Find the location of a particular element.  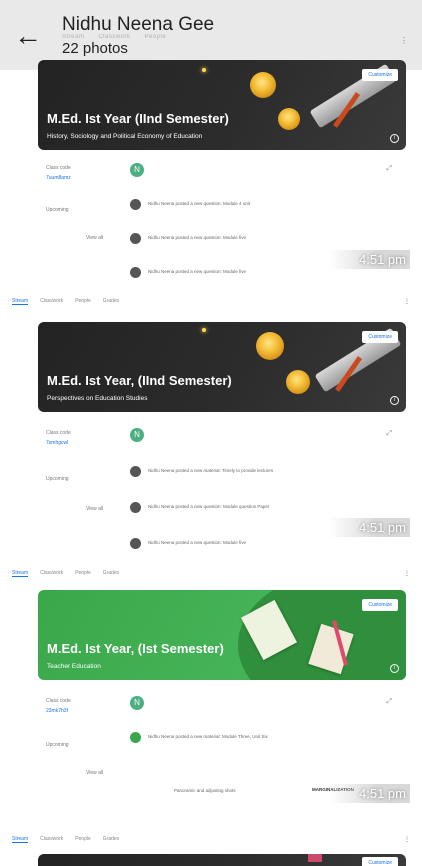

class-code: 23mk7h3f is located at coordinates (57, 711).